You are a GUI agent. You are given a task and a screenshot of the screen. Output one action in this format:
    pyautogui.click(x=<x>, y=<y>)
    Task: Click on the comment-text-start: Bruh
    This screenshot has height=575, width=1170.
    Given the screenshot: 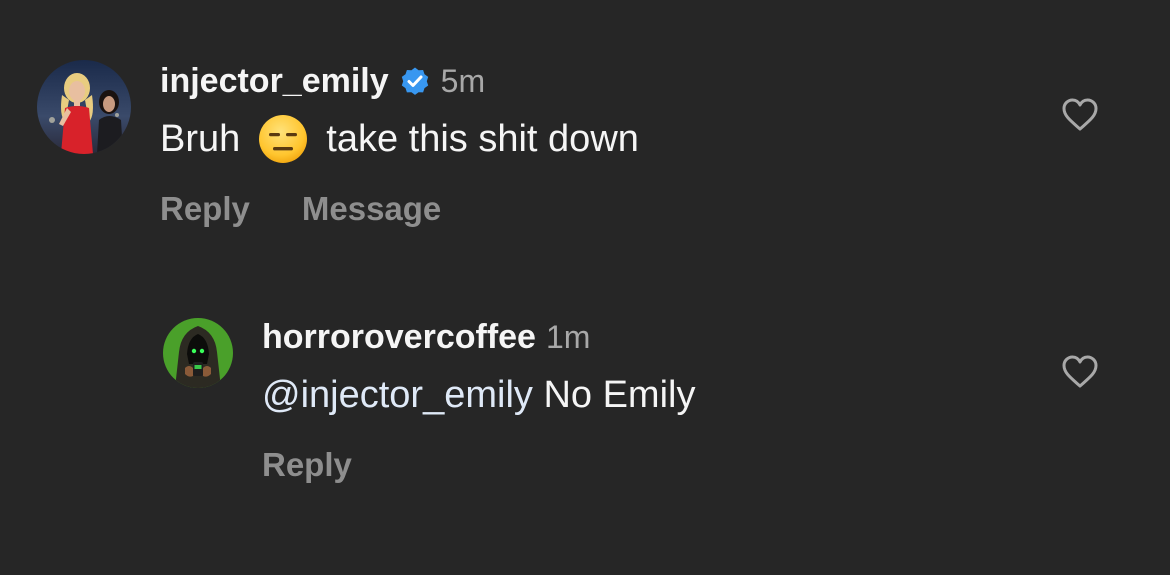 What is the action you would take?
    pyautogui.click(x=200, y=138)
    